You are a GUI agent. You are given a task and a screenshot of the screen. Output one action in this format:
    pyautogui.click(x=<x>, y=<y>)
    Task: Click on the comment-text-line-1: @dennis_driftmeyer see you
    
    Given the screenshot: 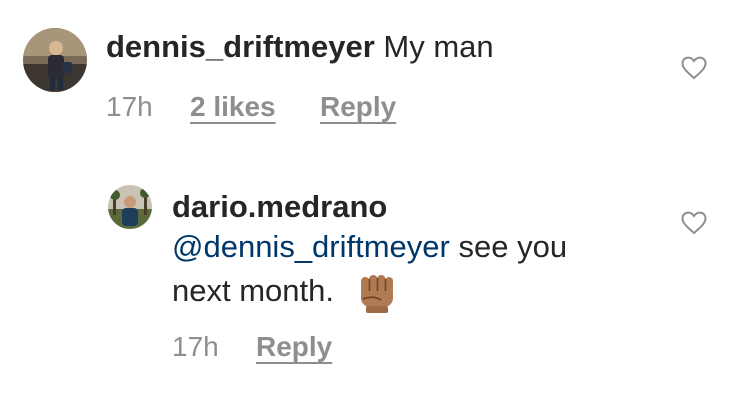 What is the action you would take?
    pyautogui.click(x=369, y=247)
    